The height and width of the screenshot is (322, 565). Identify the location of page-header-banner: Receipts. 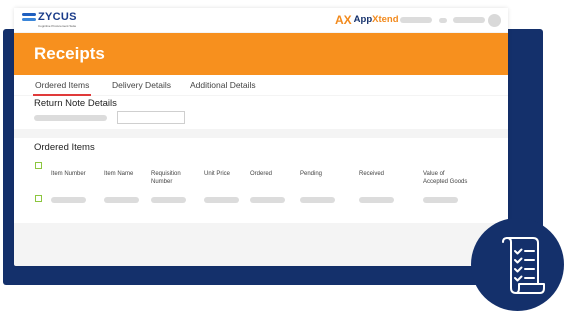
(261, 54).